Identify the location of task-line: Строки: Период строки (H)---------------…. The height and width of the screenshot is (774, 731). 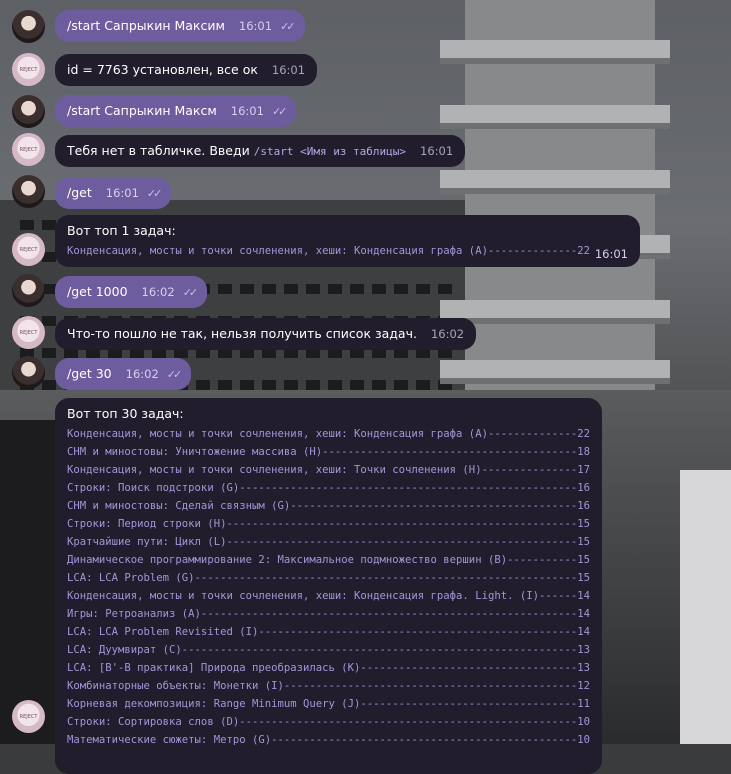
(328, 524).